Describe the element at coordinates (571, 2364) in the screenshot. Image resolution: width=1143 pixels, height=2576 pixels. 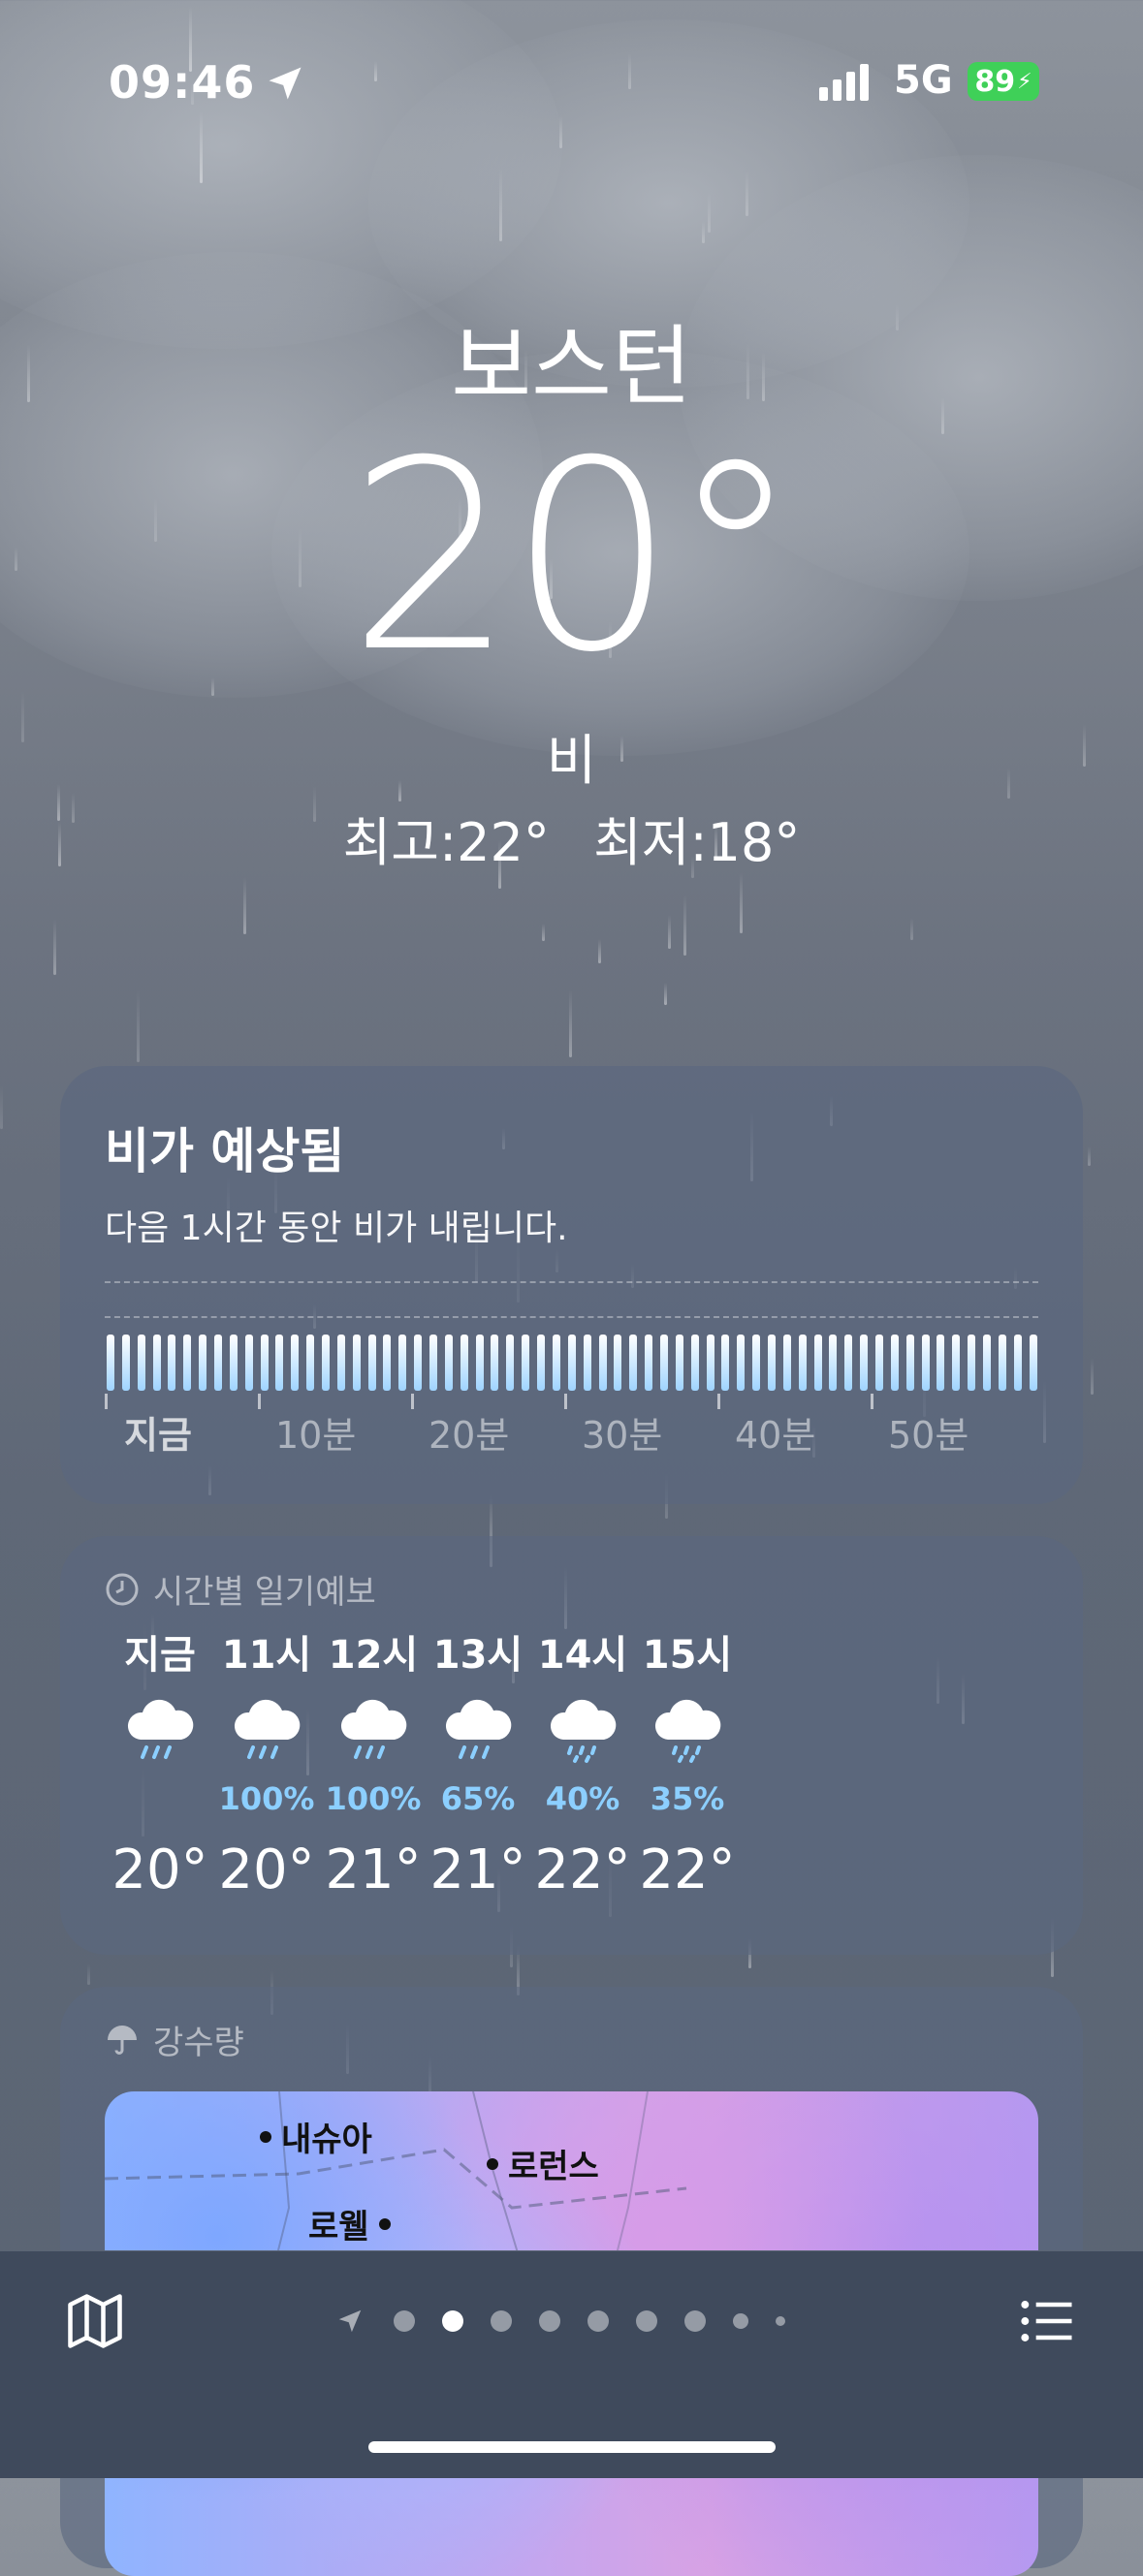
I see `bottom-toolbar` at that location.